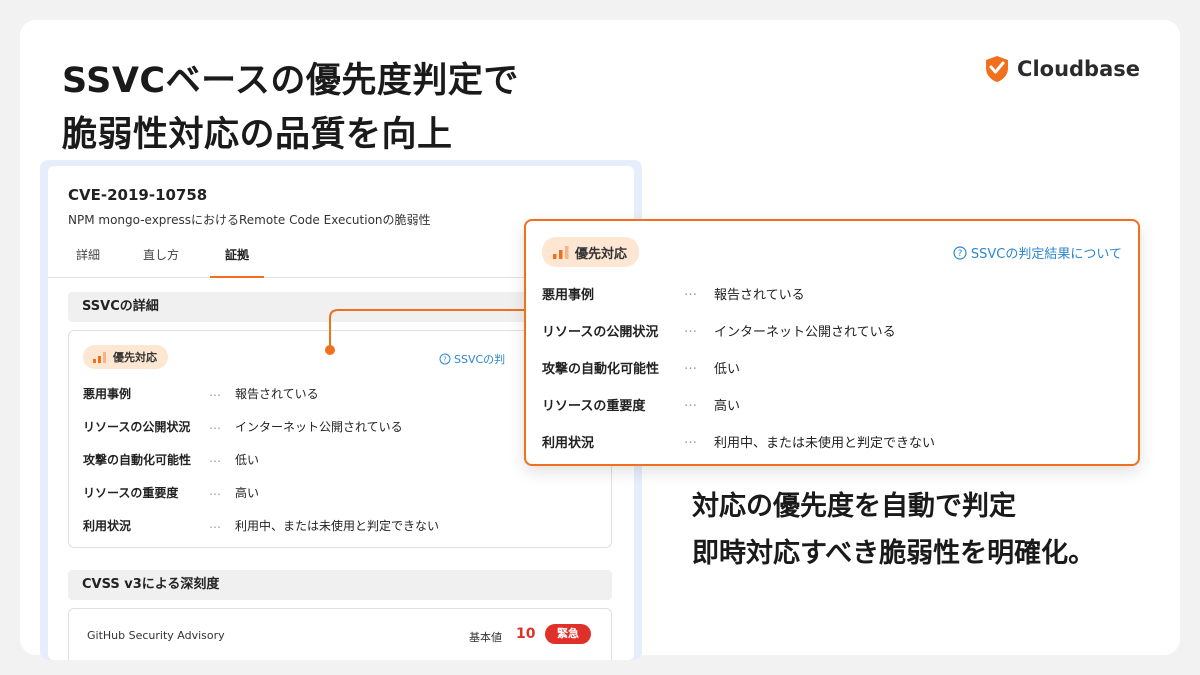 This screenshot has width=1200, height=675. I want to click on callout-row-value-exploitation: 報告されている, so click(759, 295).